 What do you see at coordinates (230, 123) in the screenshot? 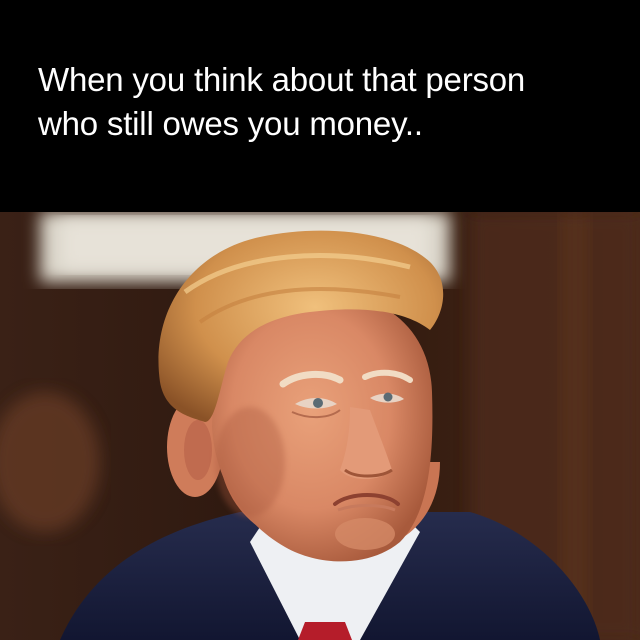
I see `caption-line-2: who still owes you money..` at bounding box center [230, 123].